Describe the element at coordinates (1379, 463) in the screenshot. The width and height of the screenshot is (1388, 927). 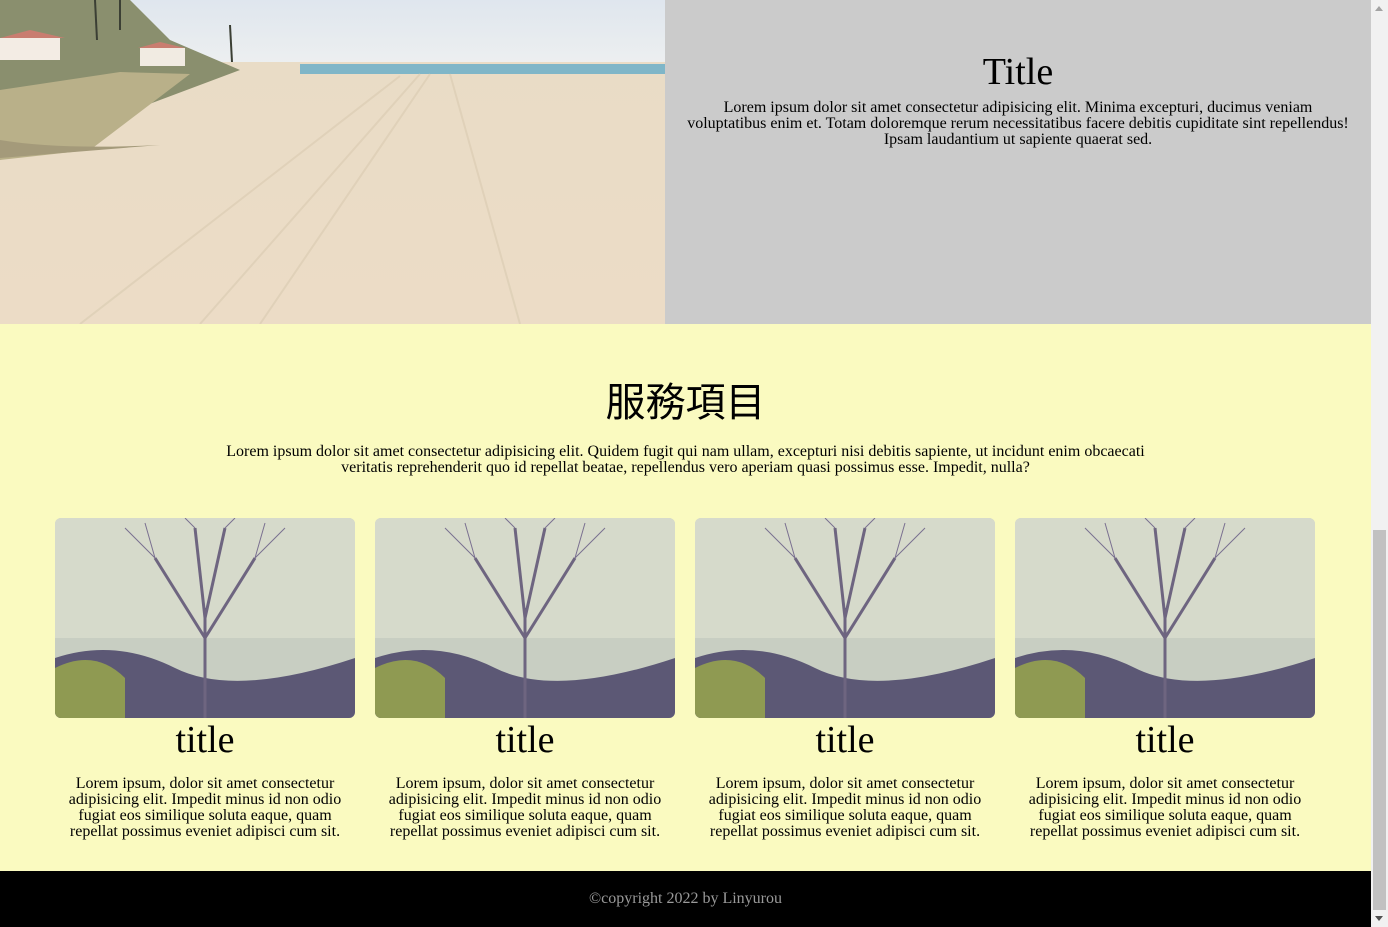
I see `vertical-scrollbar` at that location.